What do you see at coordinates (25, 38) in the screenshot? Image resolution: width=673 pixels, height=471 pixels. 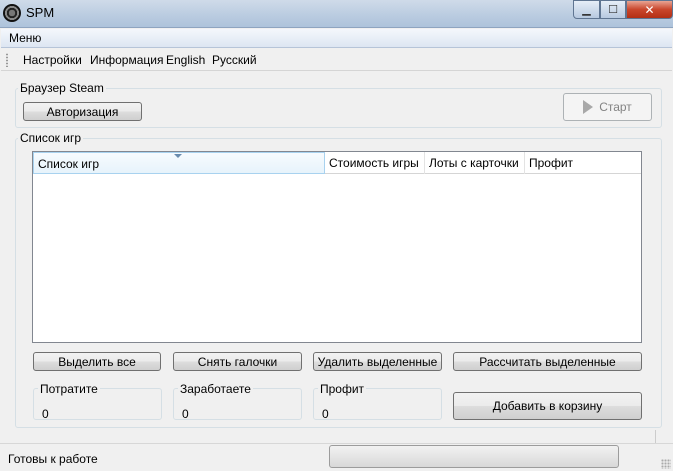 I see `menu-item-main: Меню` at bounding box center [25, 38].